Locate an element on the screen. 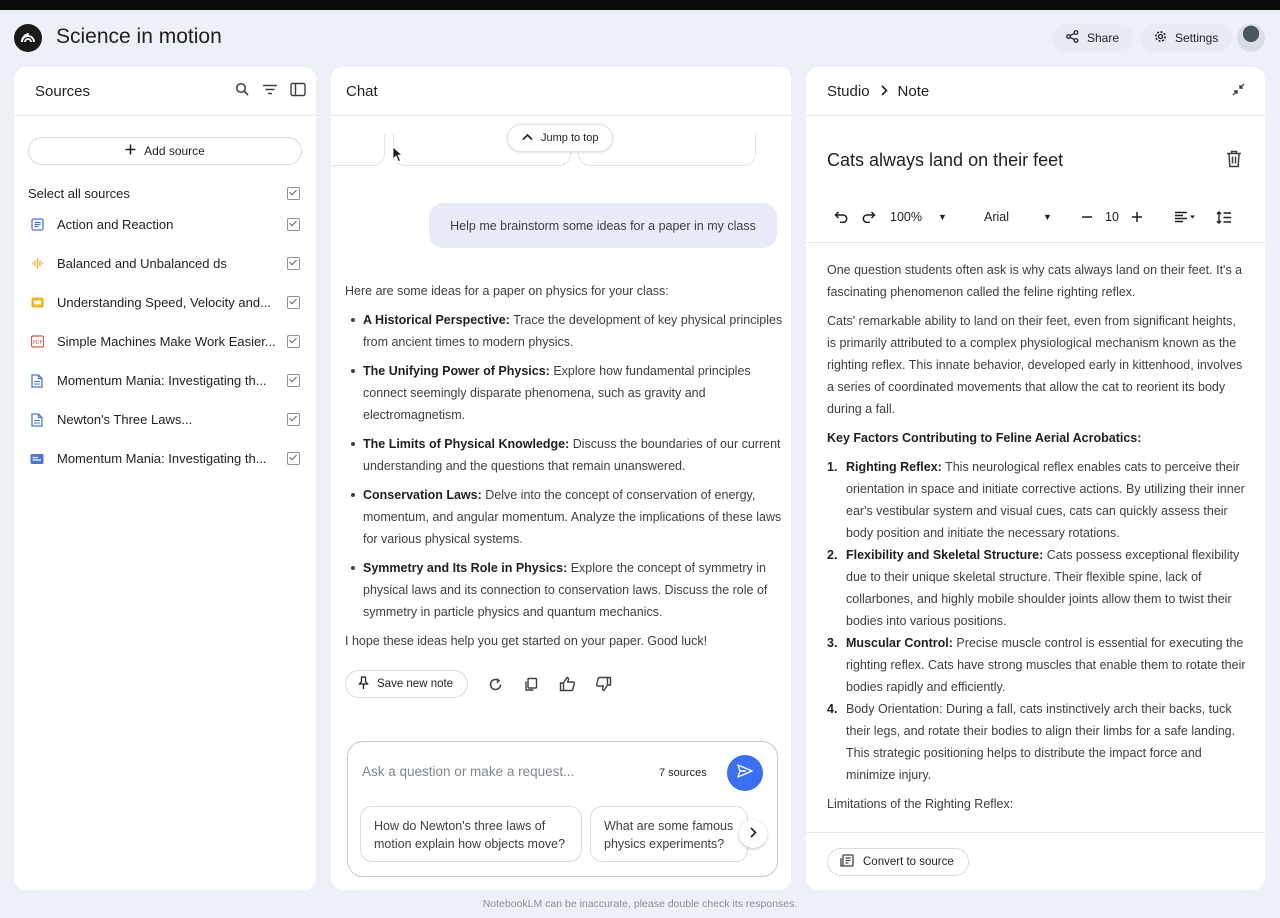 Image resolution: width=1280 pixels, height=918 pixels. thumbs-up-icon is located at coordinates (567, 684).